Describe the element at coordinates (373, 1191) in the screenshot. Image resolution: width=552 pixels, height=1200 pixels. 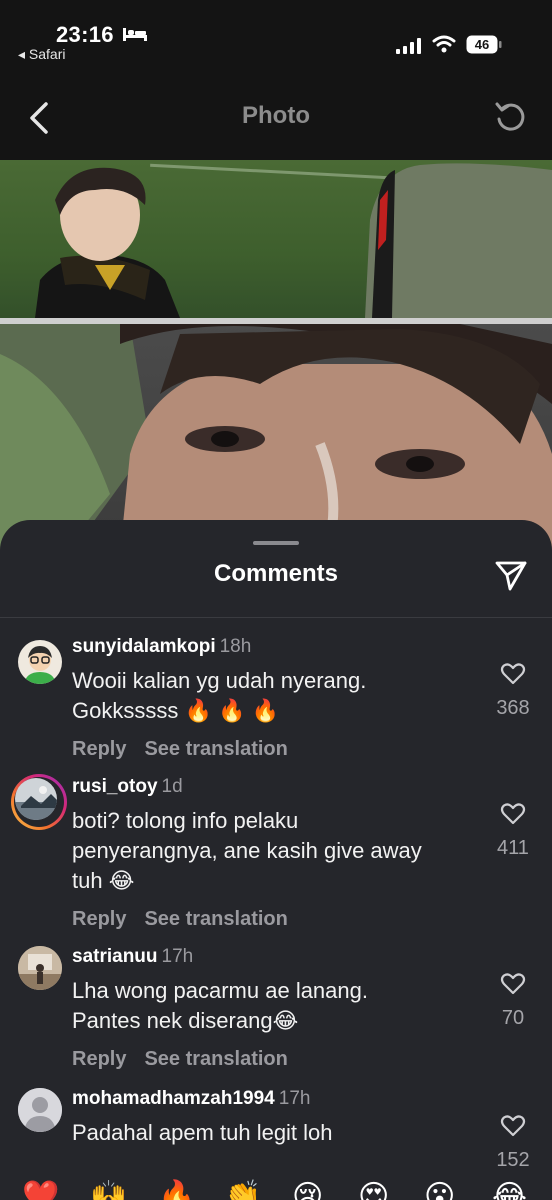
I see `reaction-heart-eyes: 😍` at that location.